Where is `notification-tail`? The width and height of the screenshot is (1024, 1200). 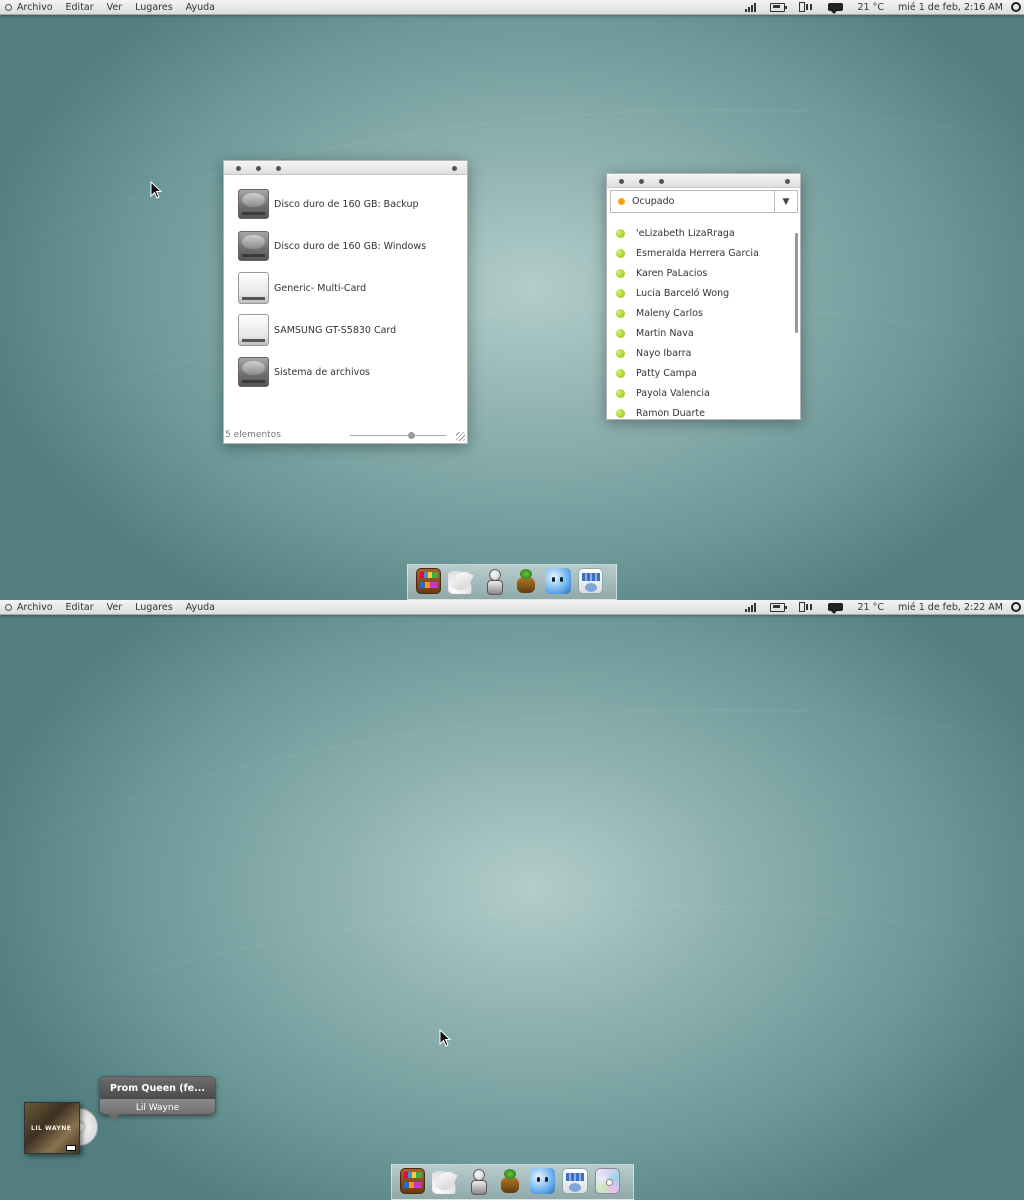 notification-tail is located at coordinates (113, 1118).